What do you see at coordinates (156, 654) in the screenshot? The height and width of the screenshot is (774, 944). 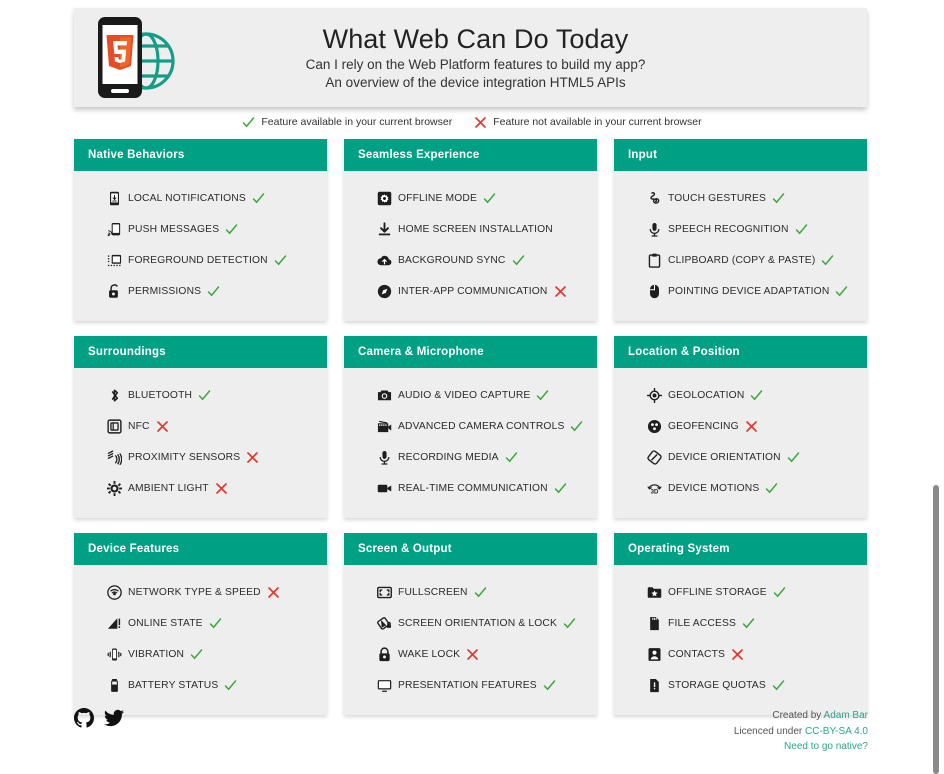 I see `feature-label: VIBRATION` at bounding box center [156, 654].